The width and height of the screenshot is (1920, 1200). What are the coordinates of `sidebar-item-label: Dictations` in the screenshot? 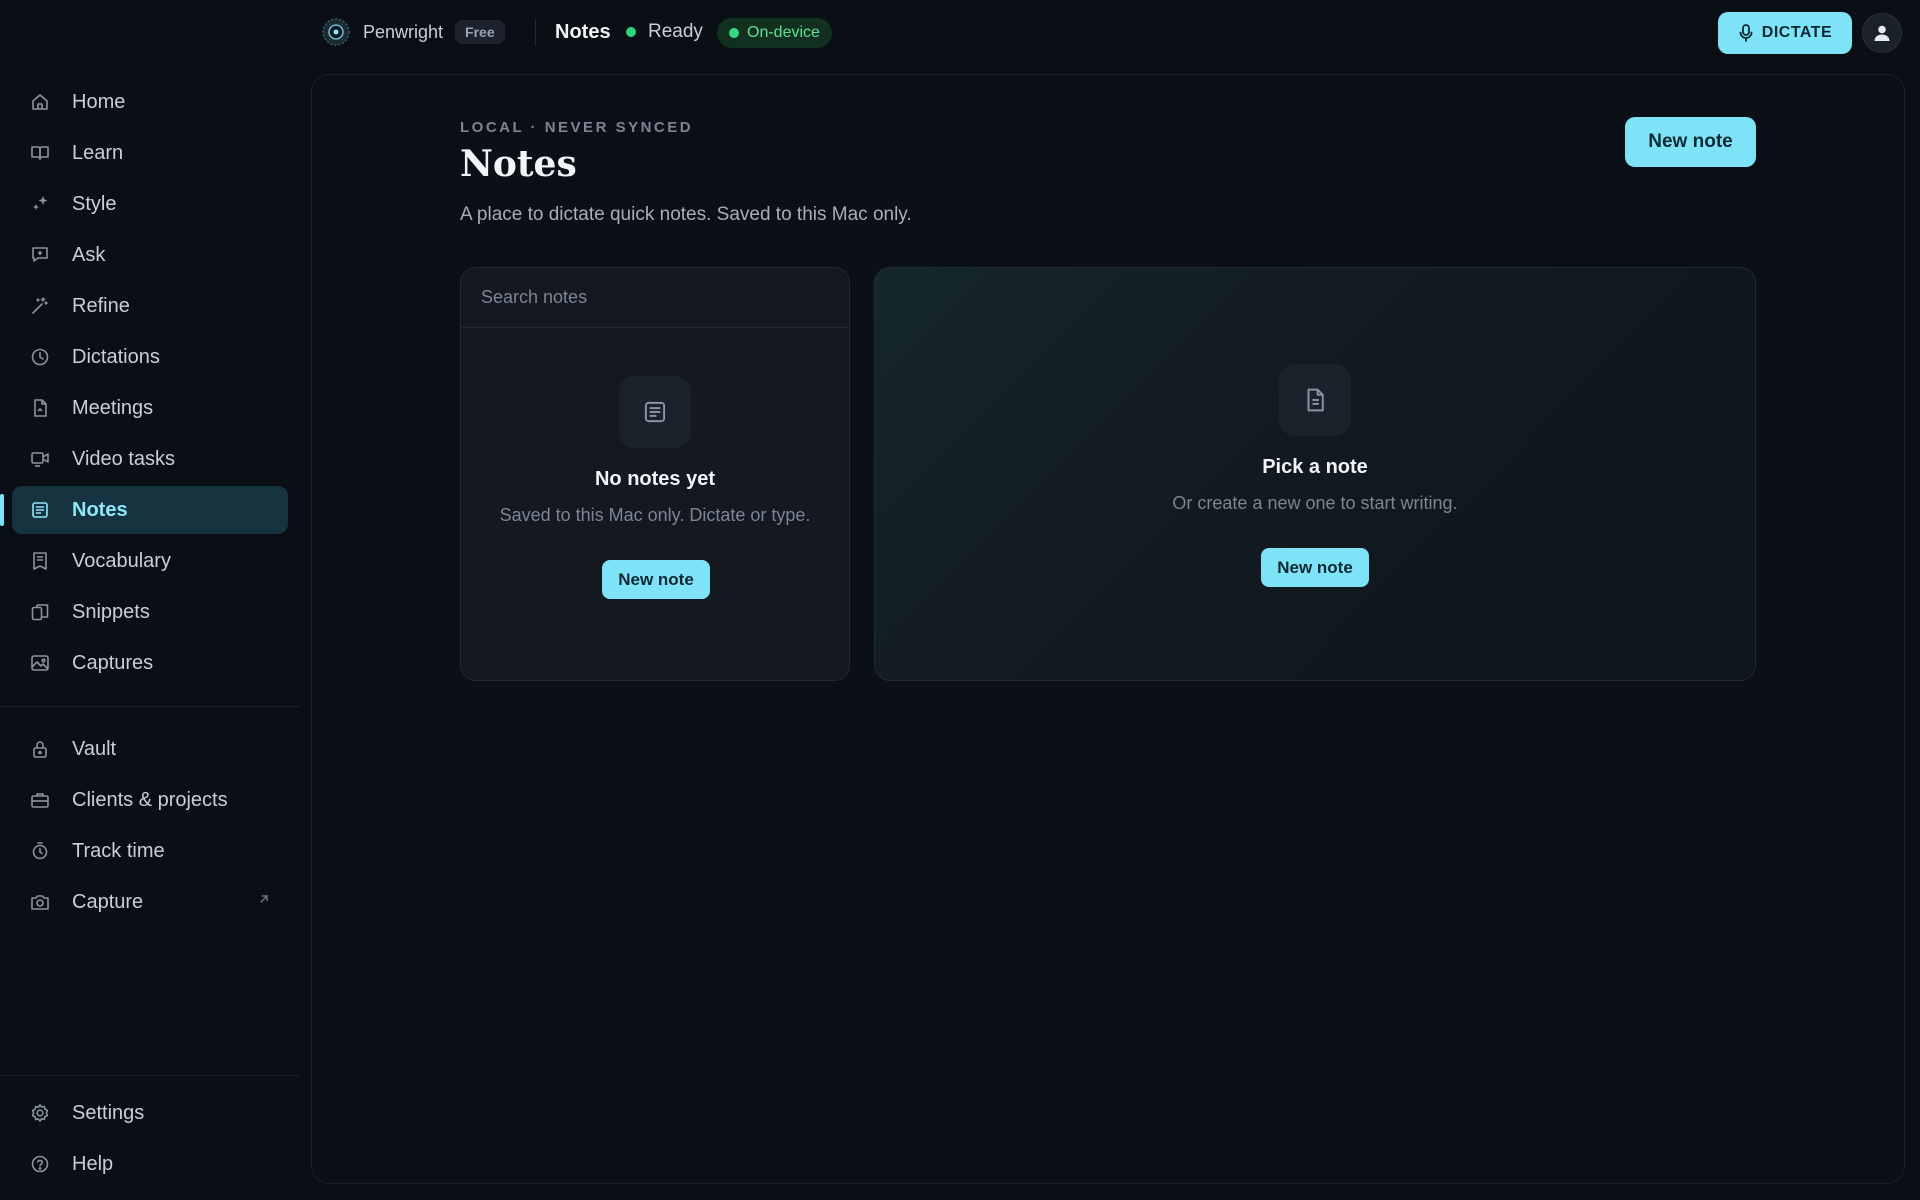 It's located at (116, 356).